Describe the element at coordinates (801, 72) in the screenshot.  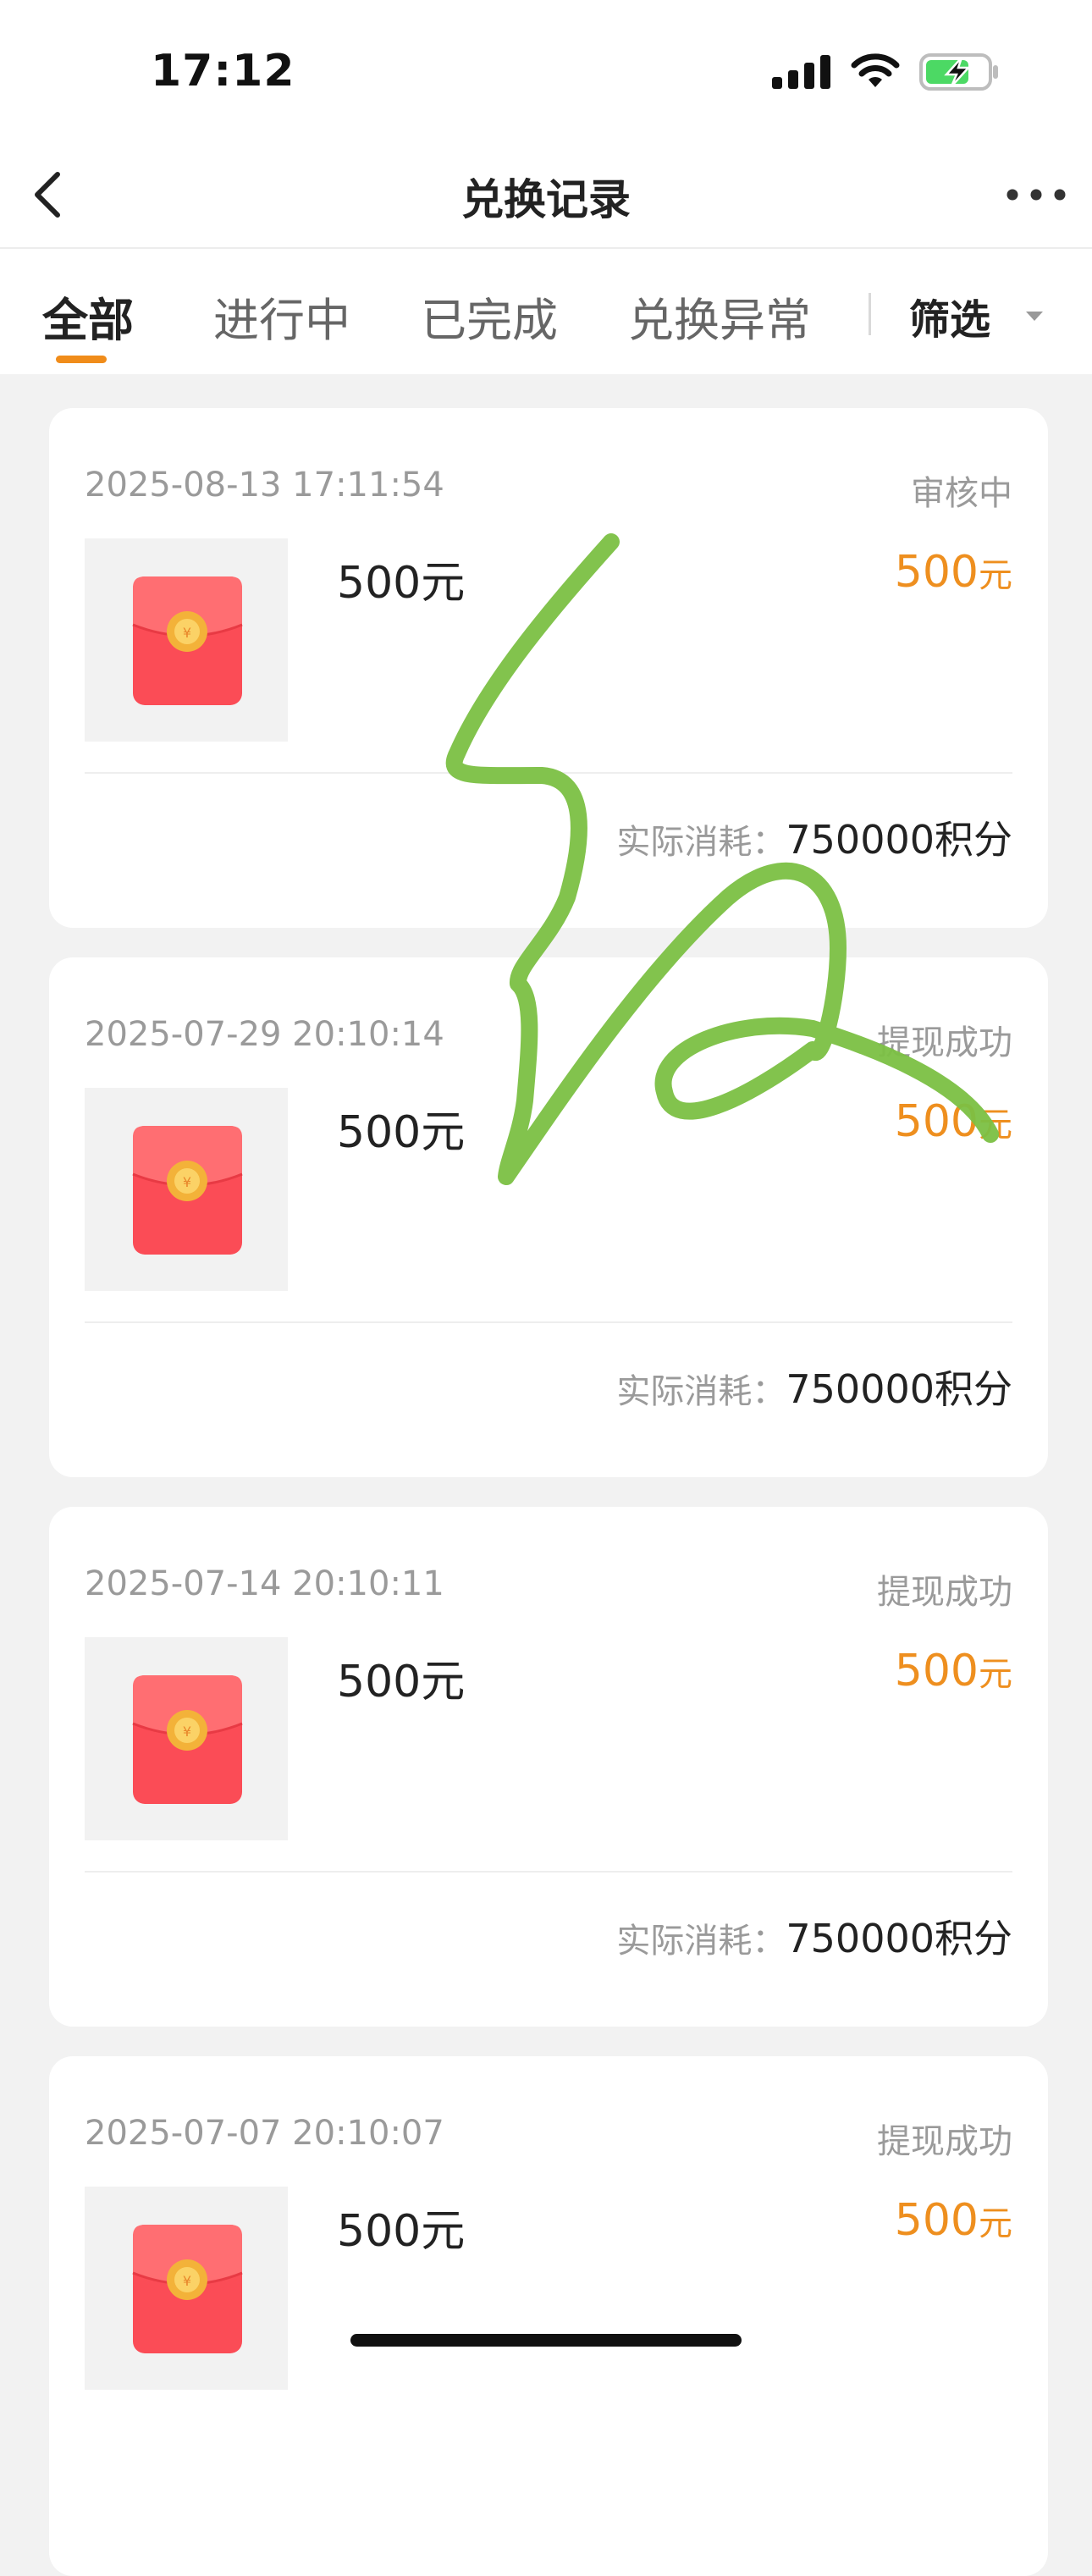
I see `cellular-signal-icon` at that location.